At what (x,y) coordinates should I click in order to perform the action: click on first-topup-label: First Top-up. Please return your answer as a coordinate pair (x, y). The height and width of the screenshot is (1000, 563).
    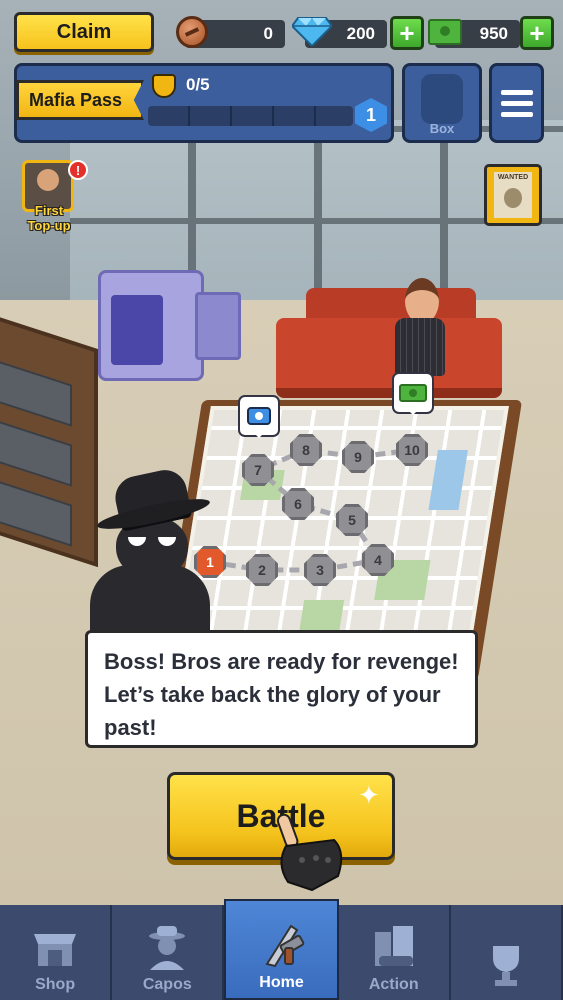
    Looking at the image, I should click on (49, 218).